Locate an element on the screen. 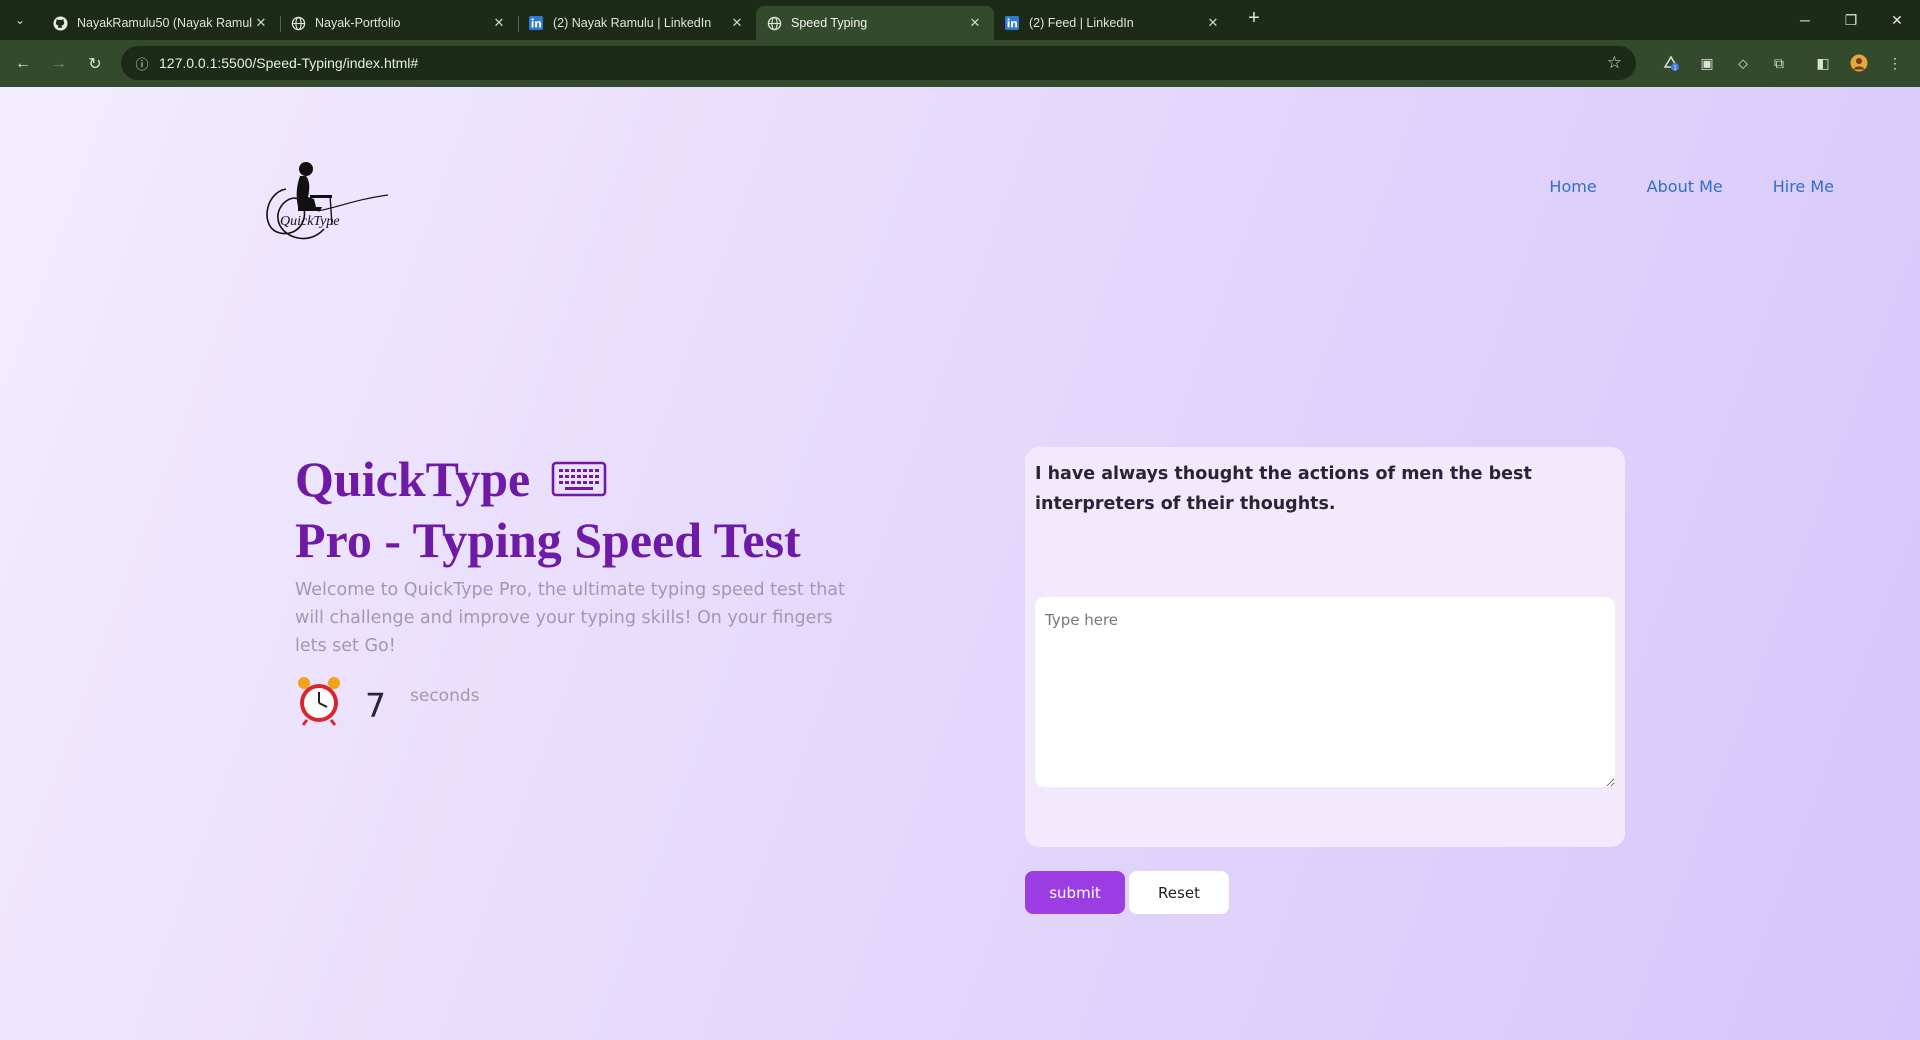  timer-value: 7 is located at coordinates (375, 705).